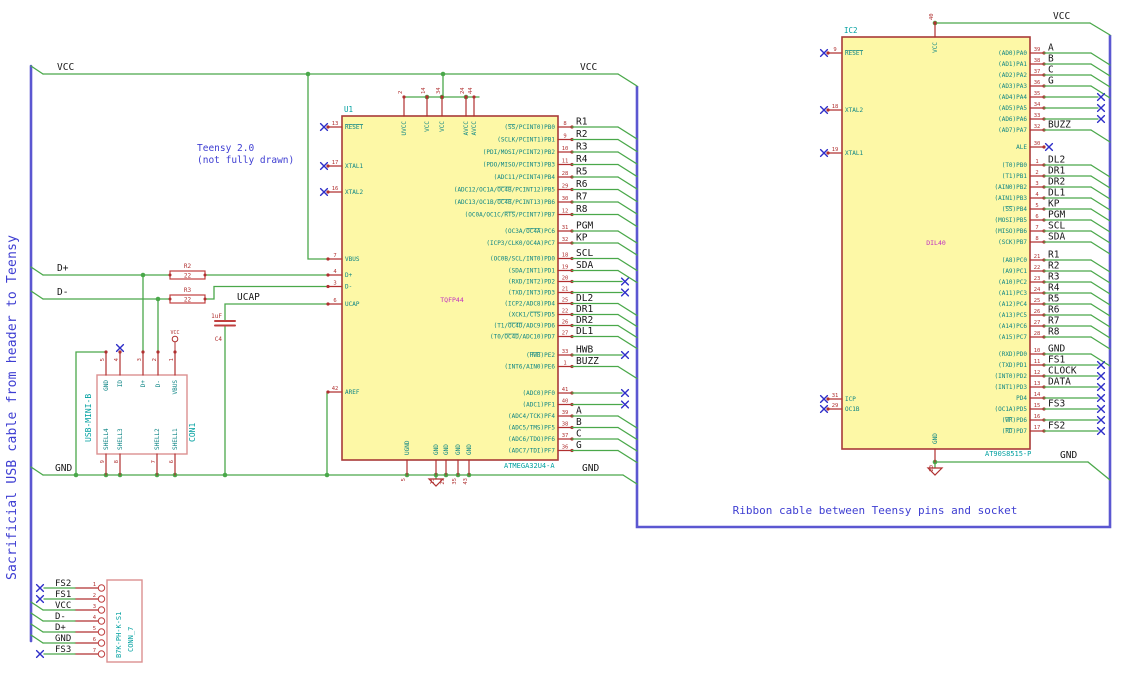  What do you see at coordinates (175, 339) in the screenshot?
I see `vcc-symbol-icon` at bounding box center [175, 339].